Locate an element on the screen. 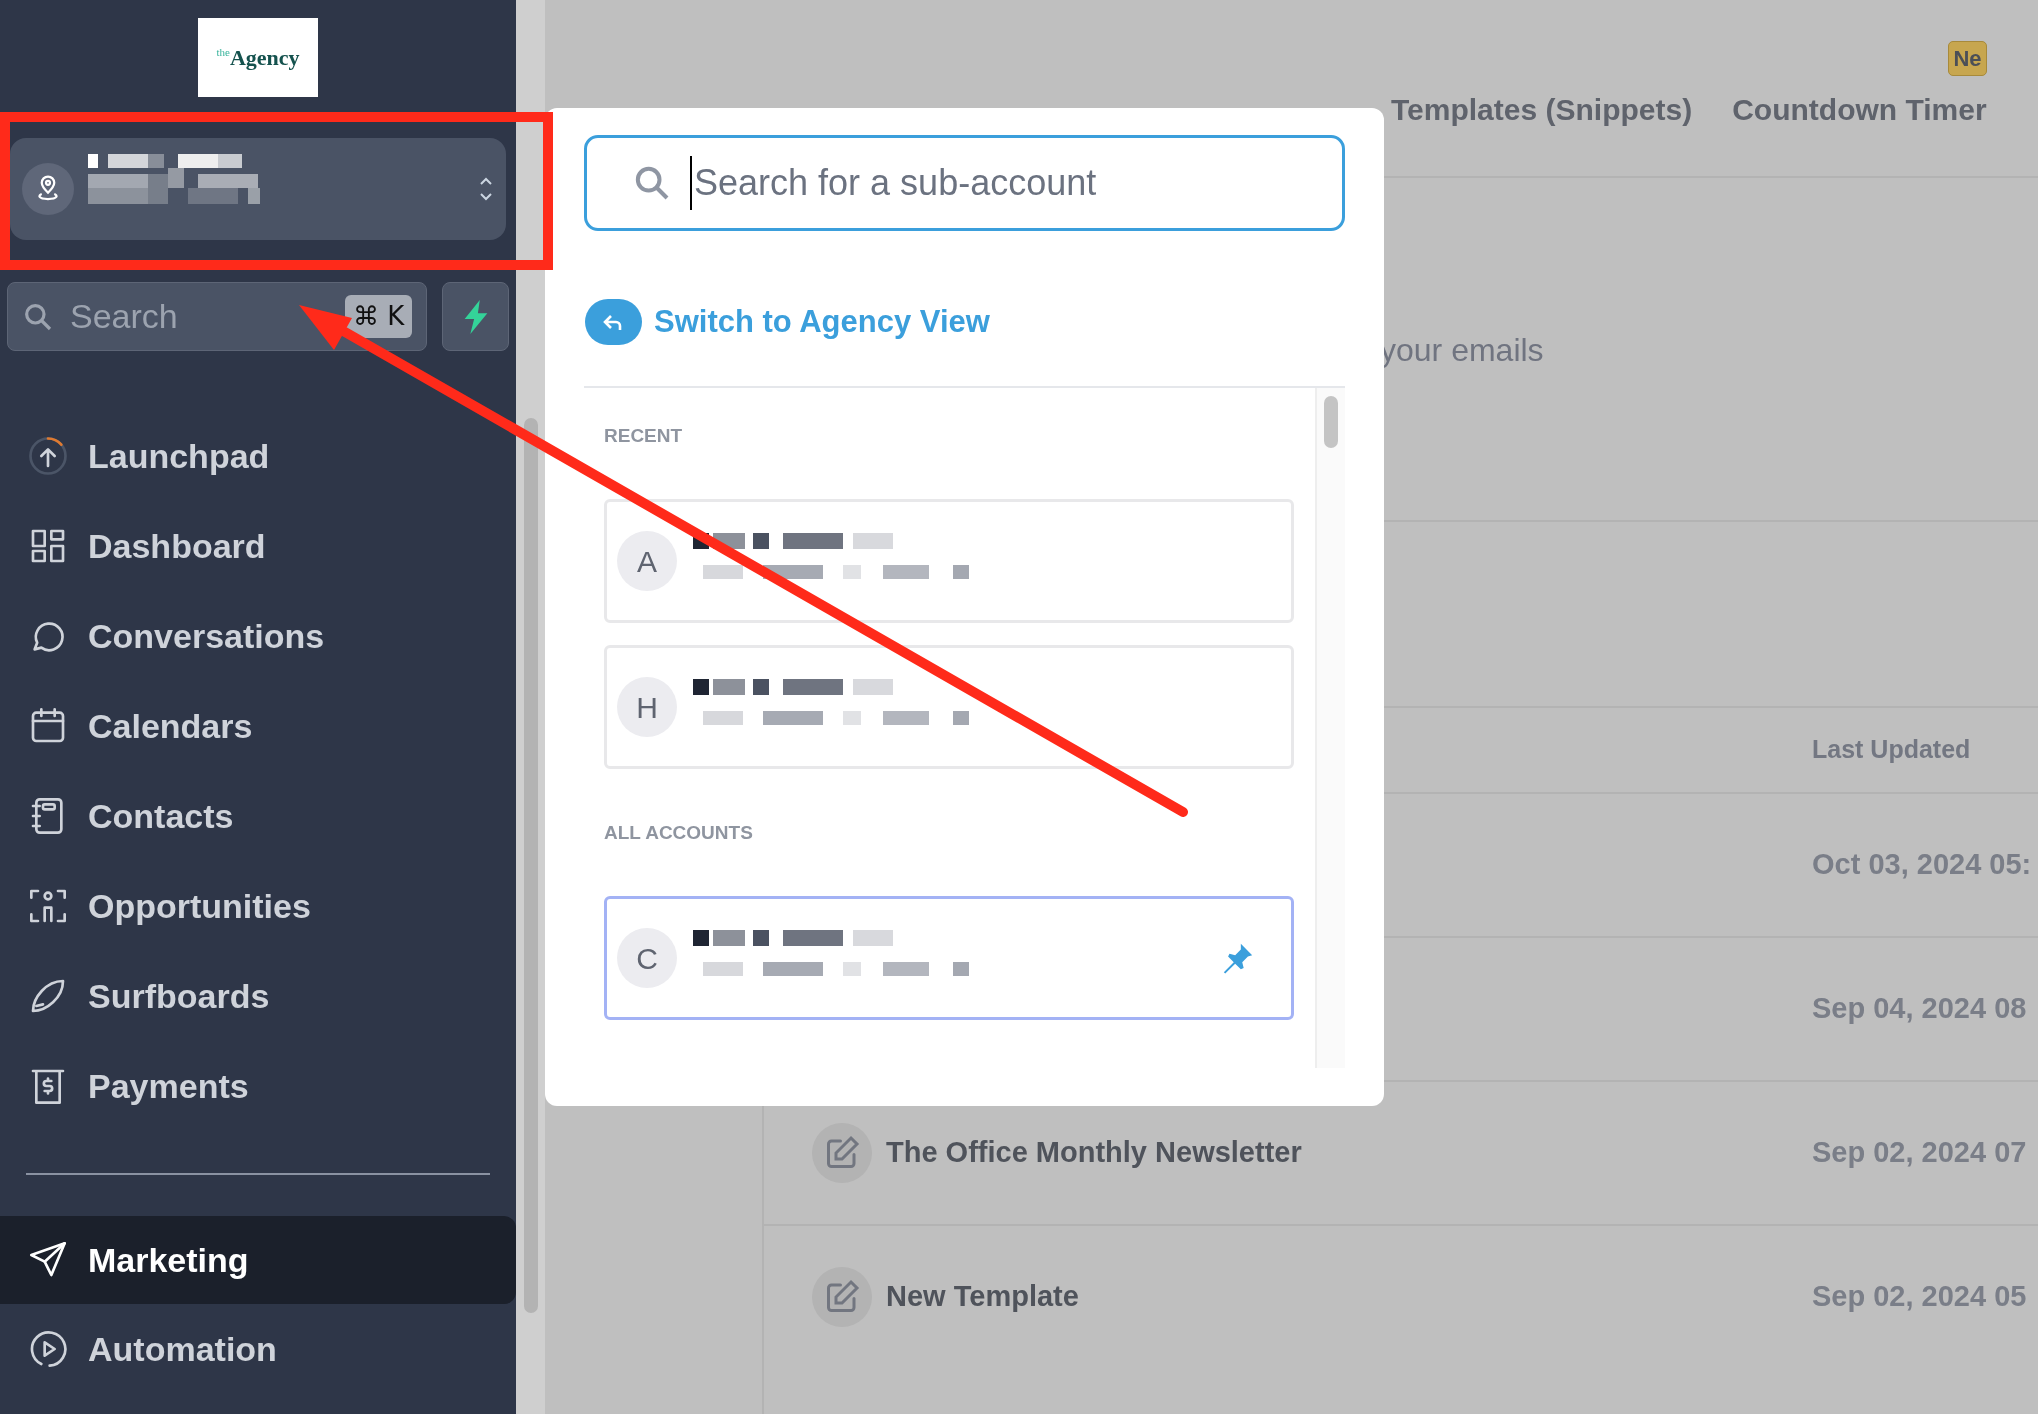 The height and width of the screenshot is (1414, 2038). search-placeholder: Search for a sub-account is located at coordinates (893, 183).